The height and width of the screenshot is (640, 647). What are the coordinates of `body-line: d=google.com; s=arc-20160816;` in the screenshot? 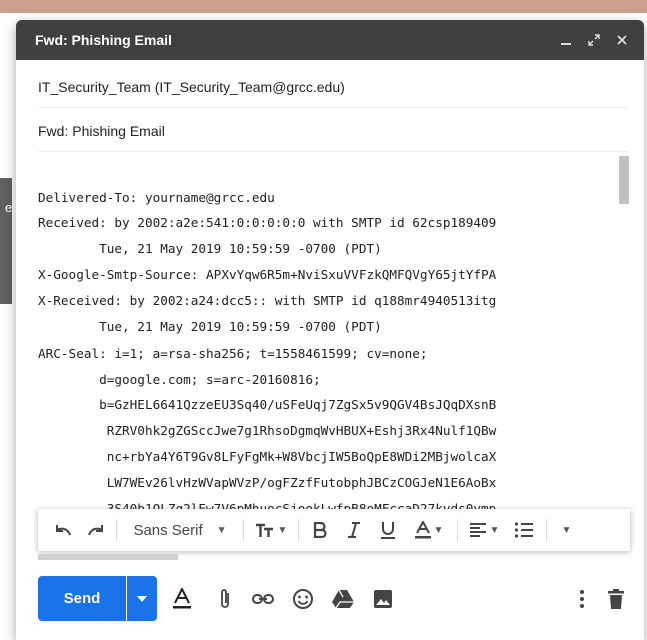 It's located at (179, 379).